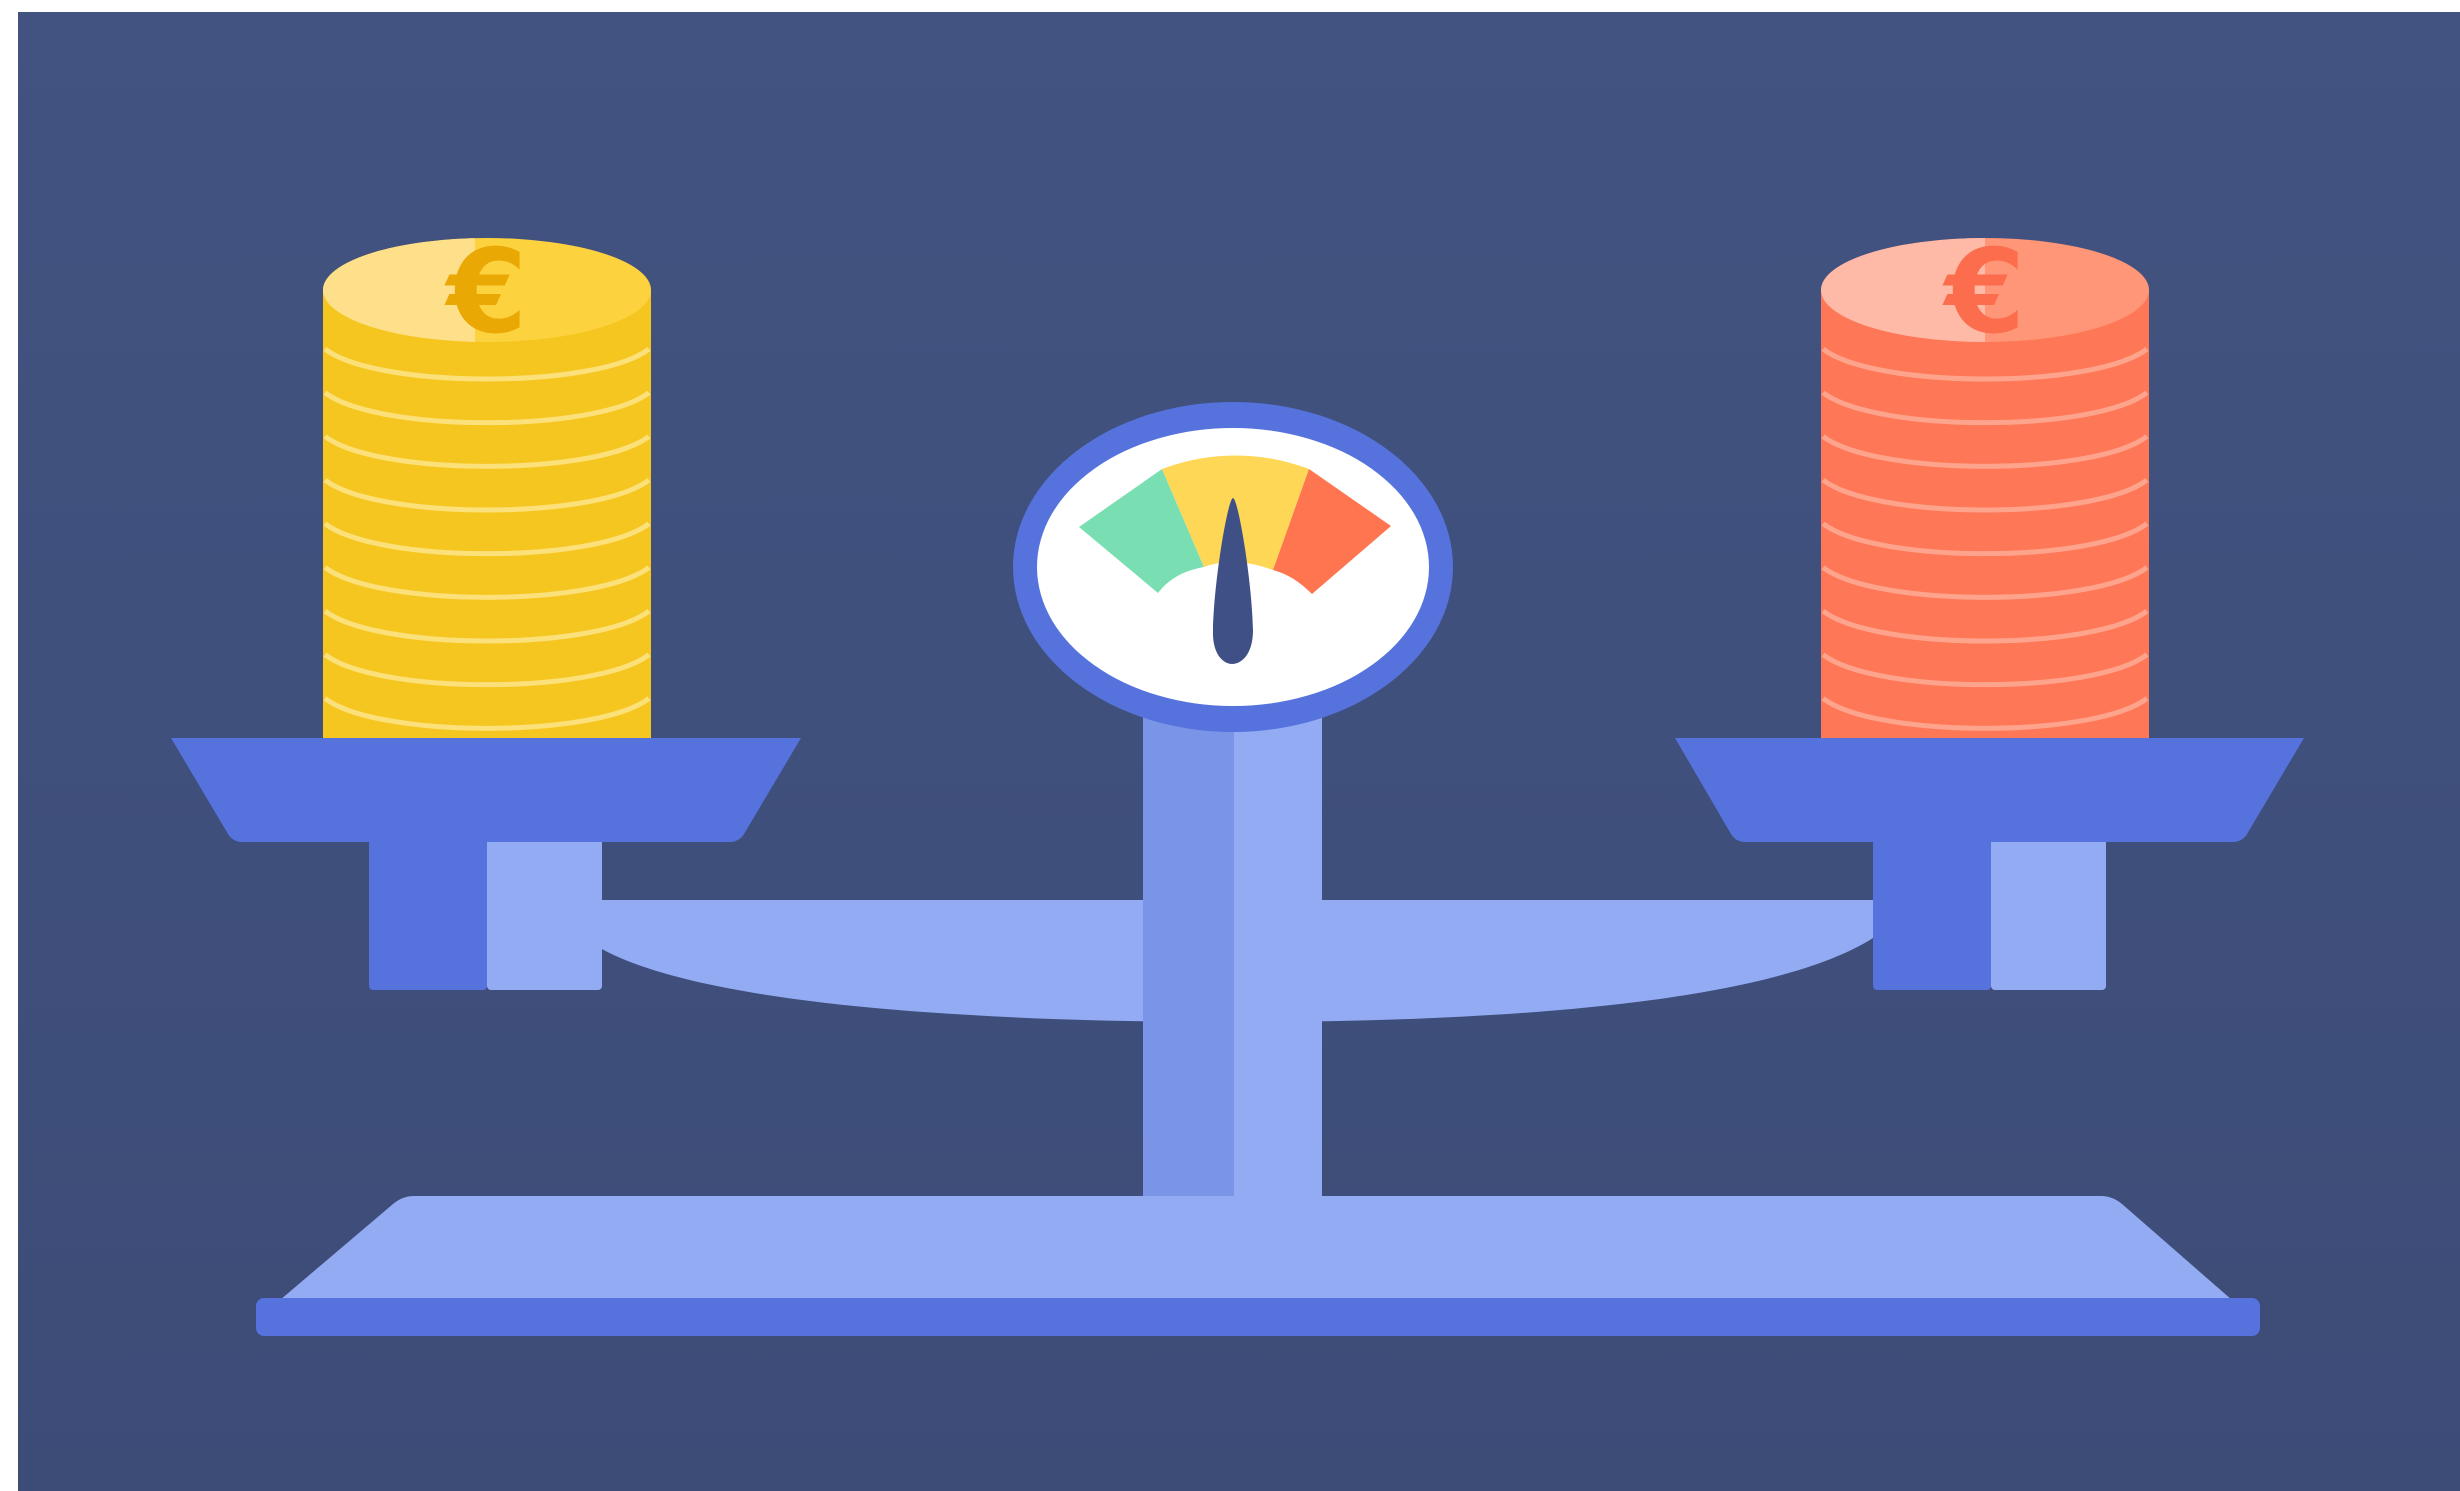 The width and height of the screenshot is (2460, 1491). I want to click on left-pan-holder-dark, so click(428, 914).